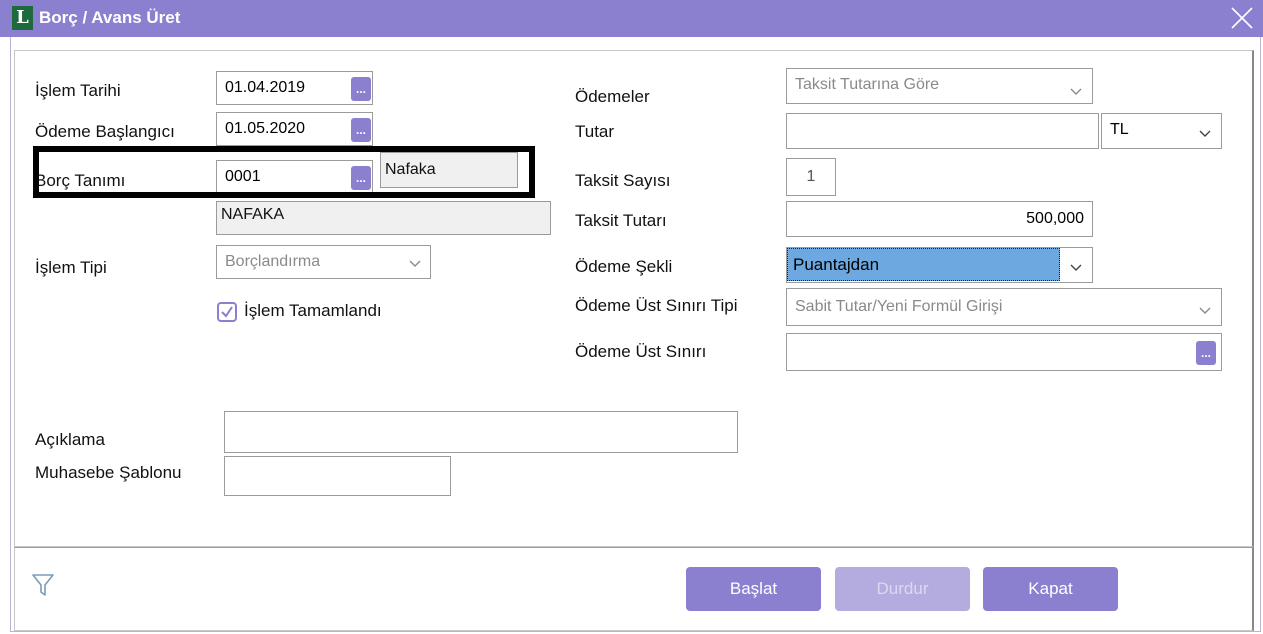 The width and height of the screenshot is (1263, 634). What do you see at coordinates (923, 264) in the screenshot?
I see `odeme-sekli-value: Puantajdan` at bounding box center [923, 264].